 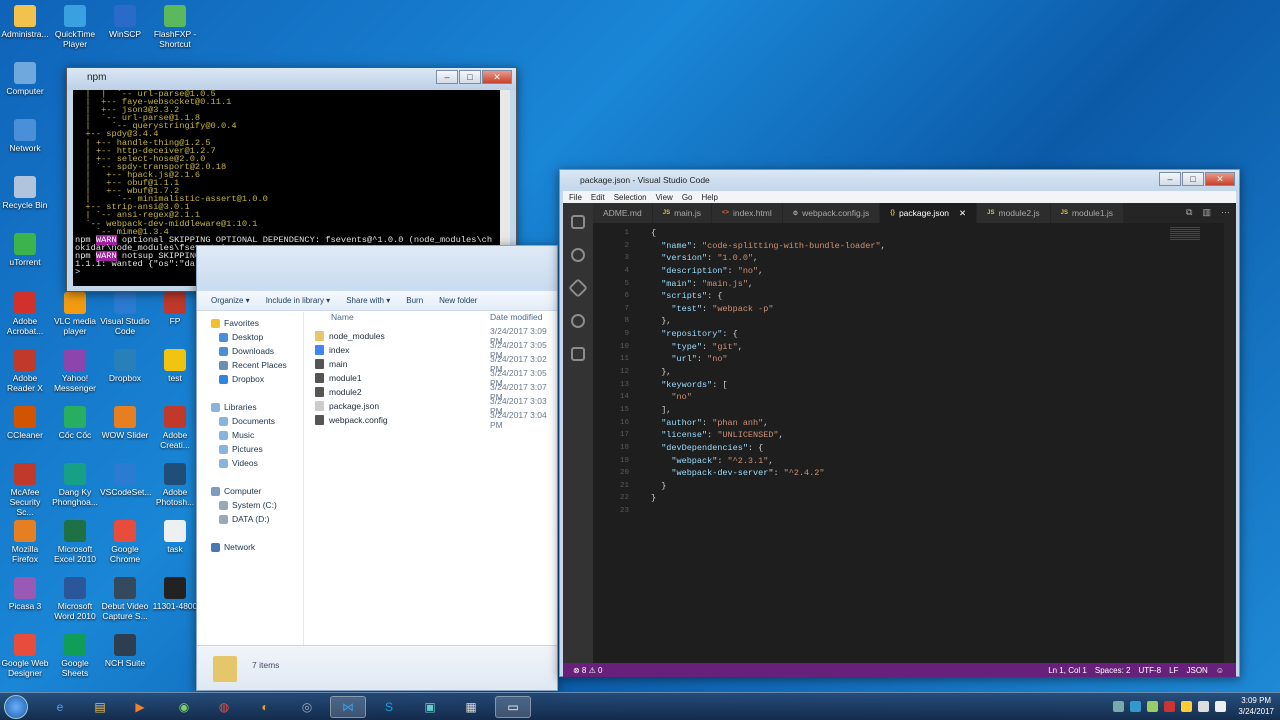 What do you see at coordinates (25, 423) in the screenshot?
I see `desktop-shortcut: CCleaner` at bounding box center [25, 423].